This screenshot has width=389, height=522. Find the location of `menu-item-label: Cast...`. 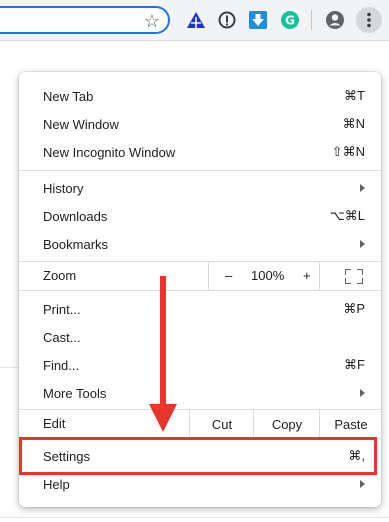

menu-item-label: Cast... is located at coordinates (62, 337).